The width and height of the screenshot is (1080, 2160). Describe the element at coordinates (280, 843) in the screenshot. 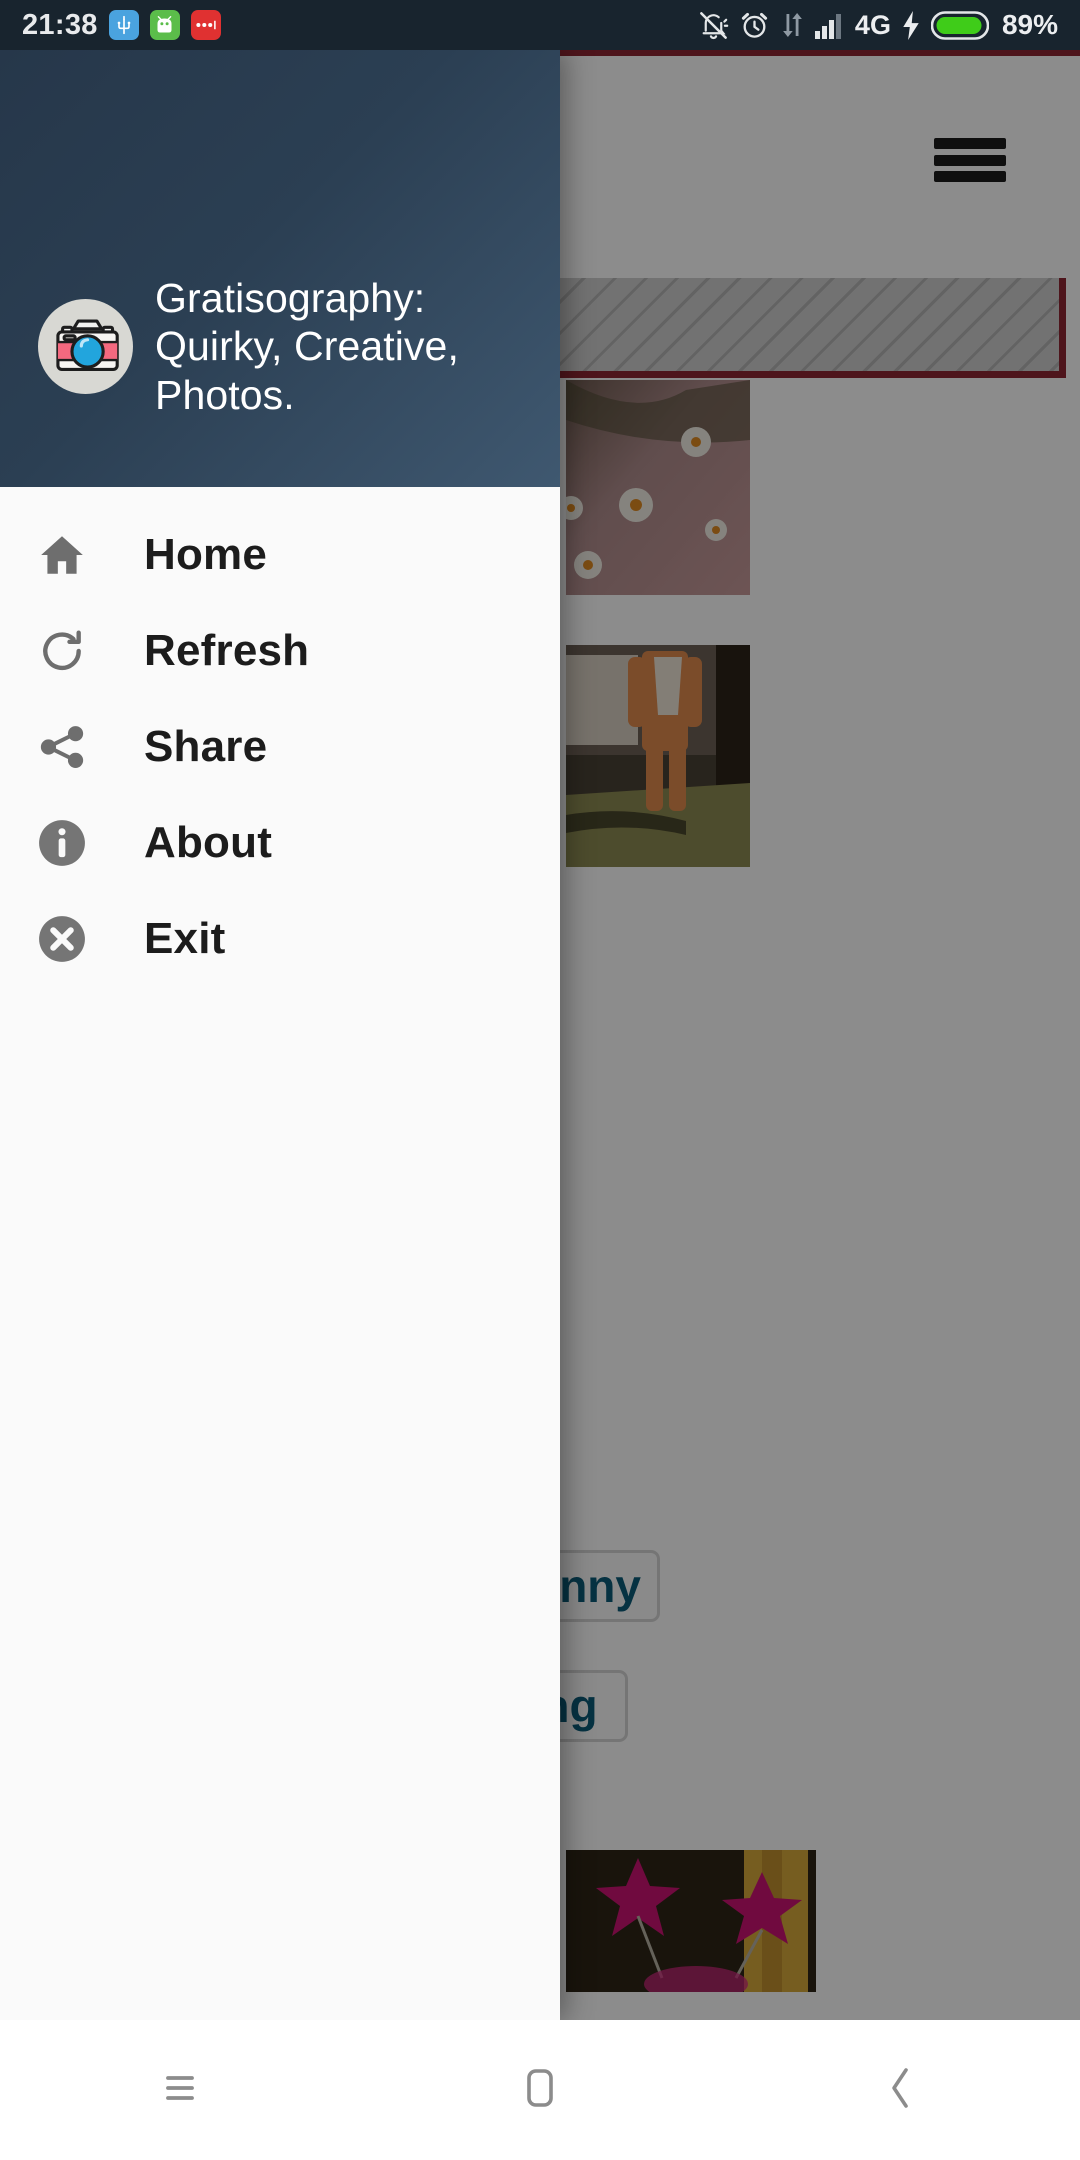

I see `menu-item-about: About` at that location.